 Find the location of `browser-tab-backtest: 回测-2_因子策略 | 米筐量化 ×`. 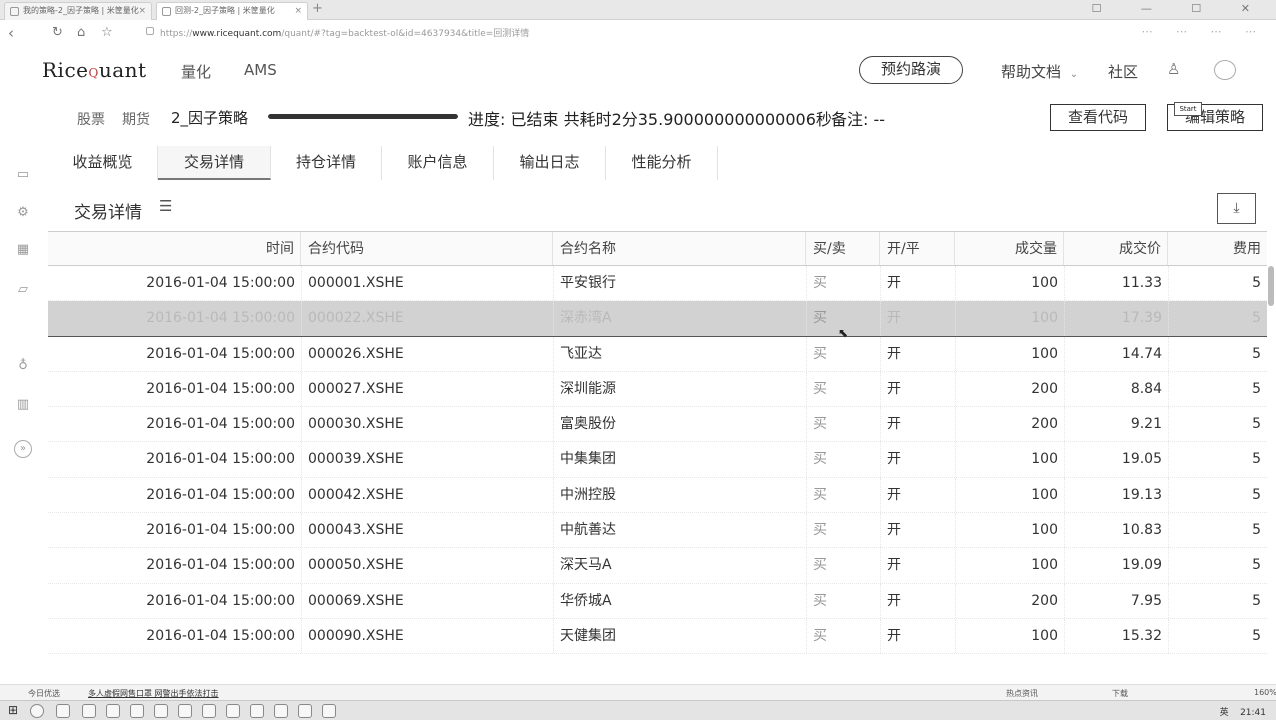

browser-tab-backtest: 回测-2_因子策略 | 米筐量化 × is located at coordinates (232, 11).